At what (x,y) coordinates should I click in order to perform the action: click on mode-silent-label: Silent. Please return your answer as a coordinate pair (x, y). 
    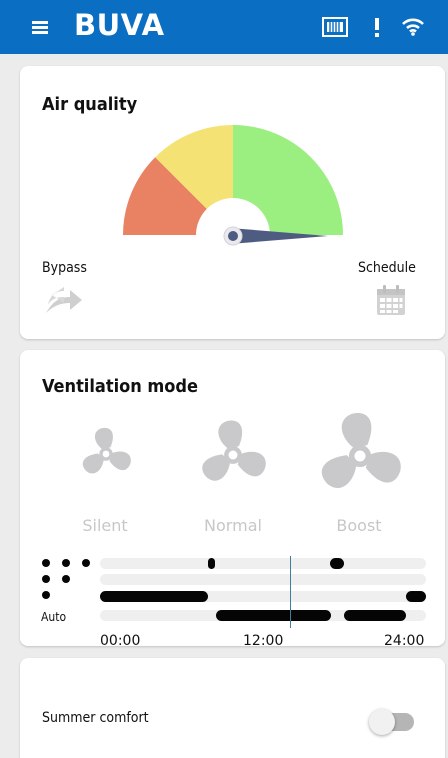
    Looking at the image, I should click on (105, 525).